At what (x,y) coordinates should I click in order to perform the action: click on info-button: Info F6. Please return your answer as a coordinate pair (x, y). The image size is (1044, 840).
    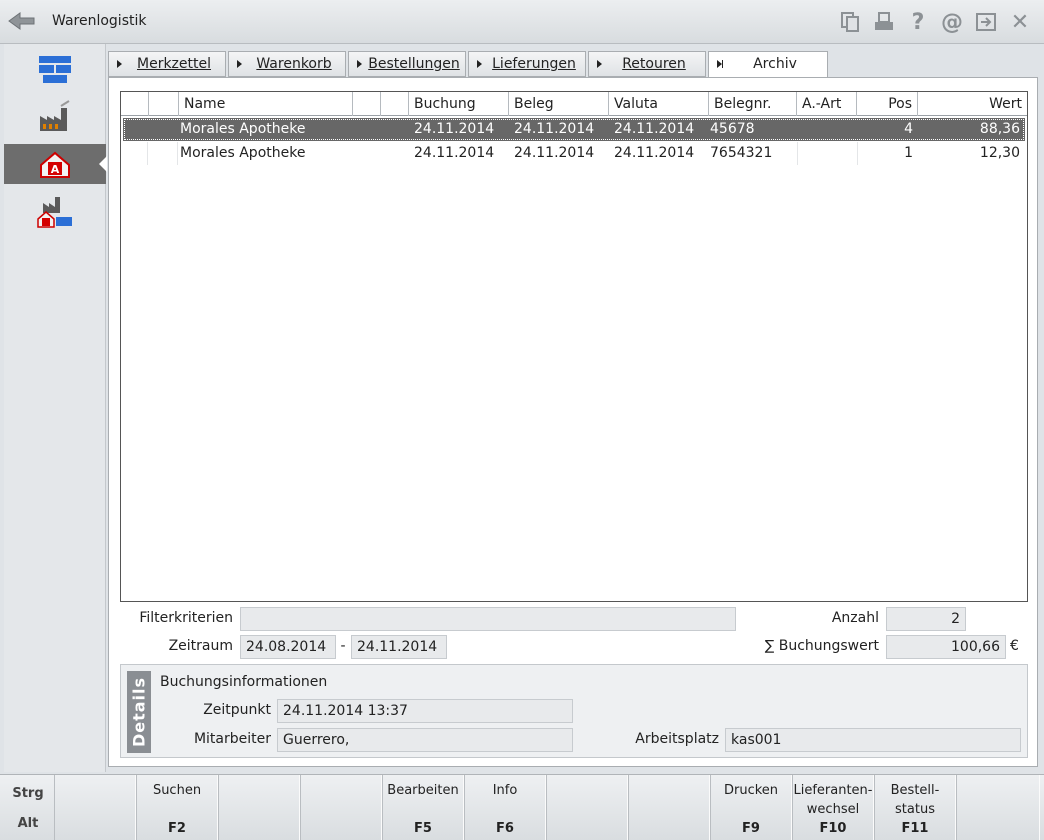
    Looking at the image, I should click on (505, 807).